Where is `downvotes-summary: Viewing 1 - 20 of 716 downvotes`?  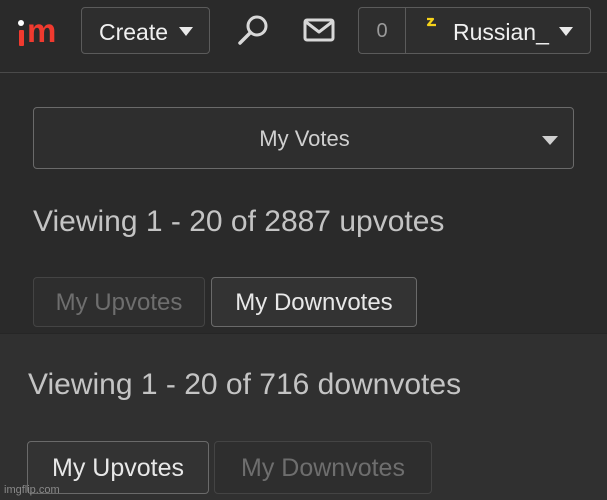 downvotes-summary: Viewing 1 - 20 of 716 downvotes is located at coordinates (245, 384).